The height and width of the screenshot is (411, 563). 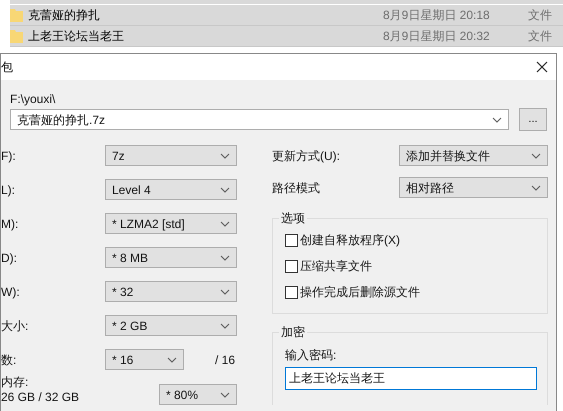 What do you see at coordinates (296, 188) in the screenshot?
I see `field-label: 路径模式` at bounding box center [296, 188].